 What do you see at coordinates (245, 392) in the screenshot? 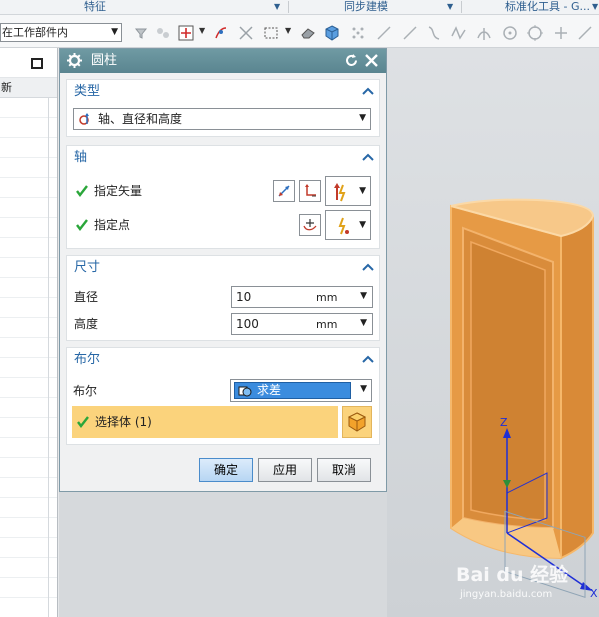
I see `subtract-icon` at bounding box center [245, 392].